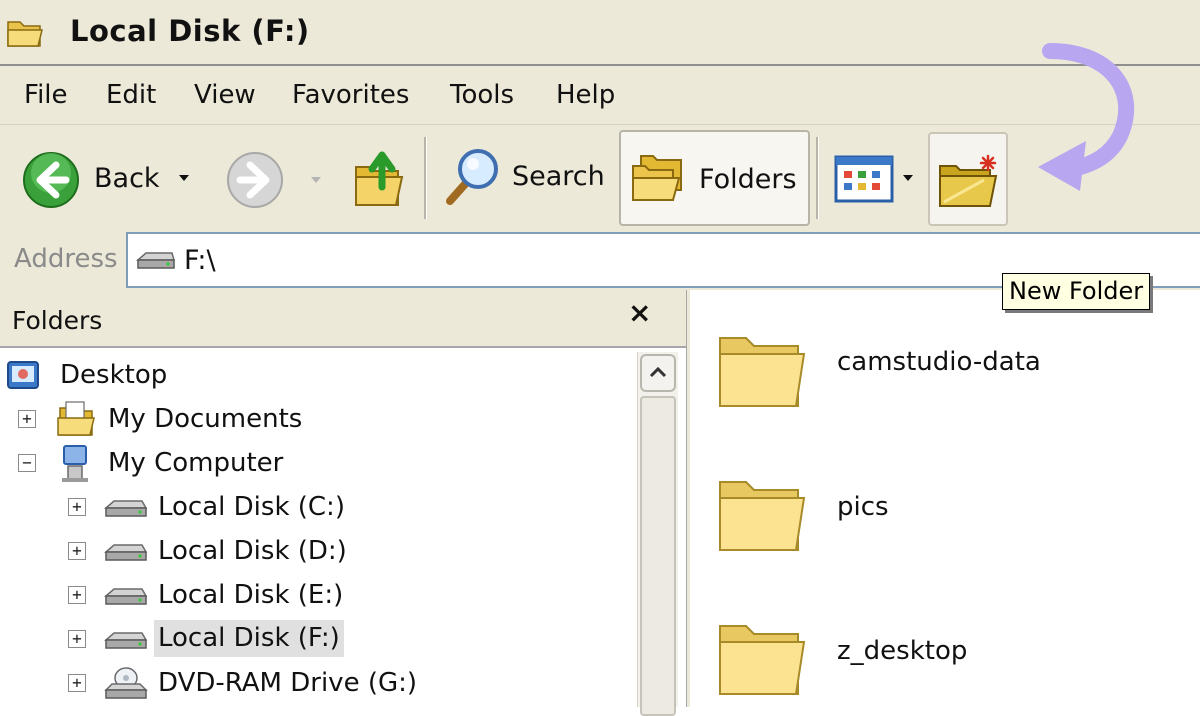  What do you see at coordinates (200, 260) in the screenshot?
I see `address-value: F:\` at bounding box center [200, 260].